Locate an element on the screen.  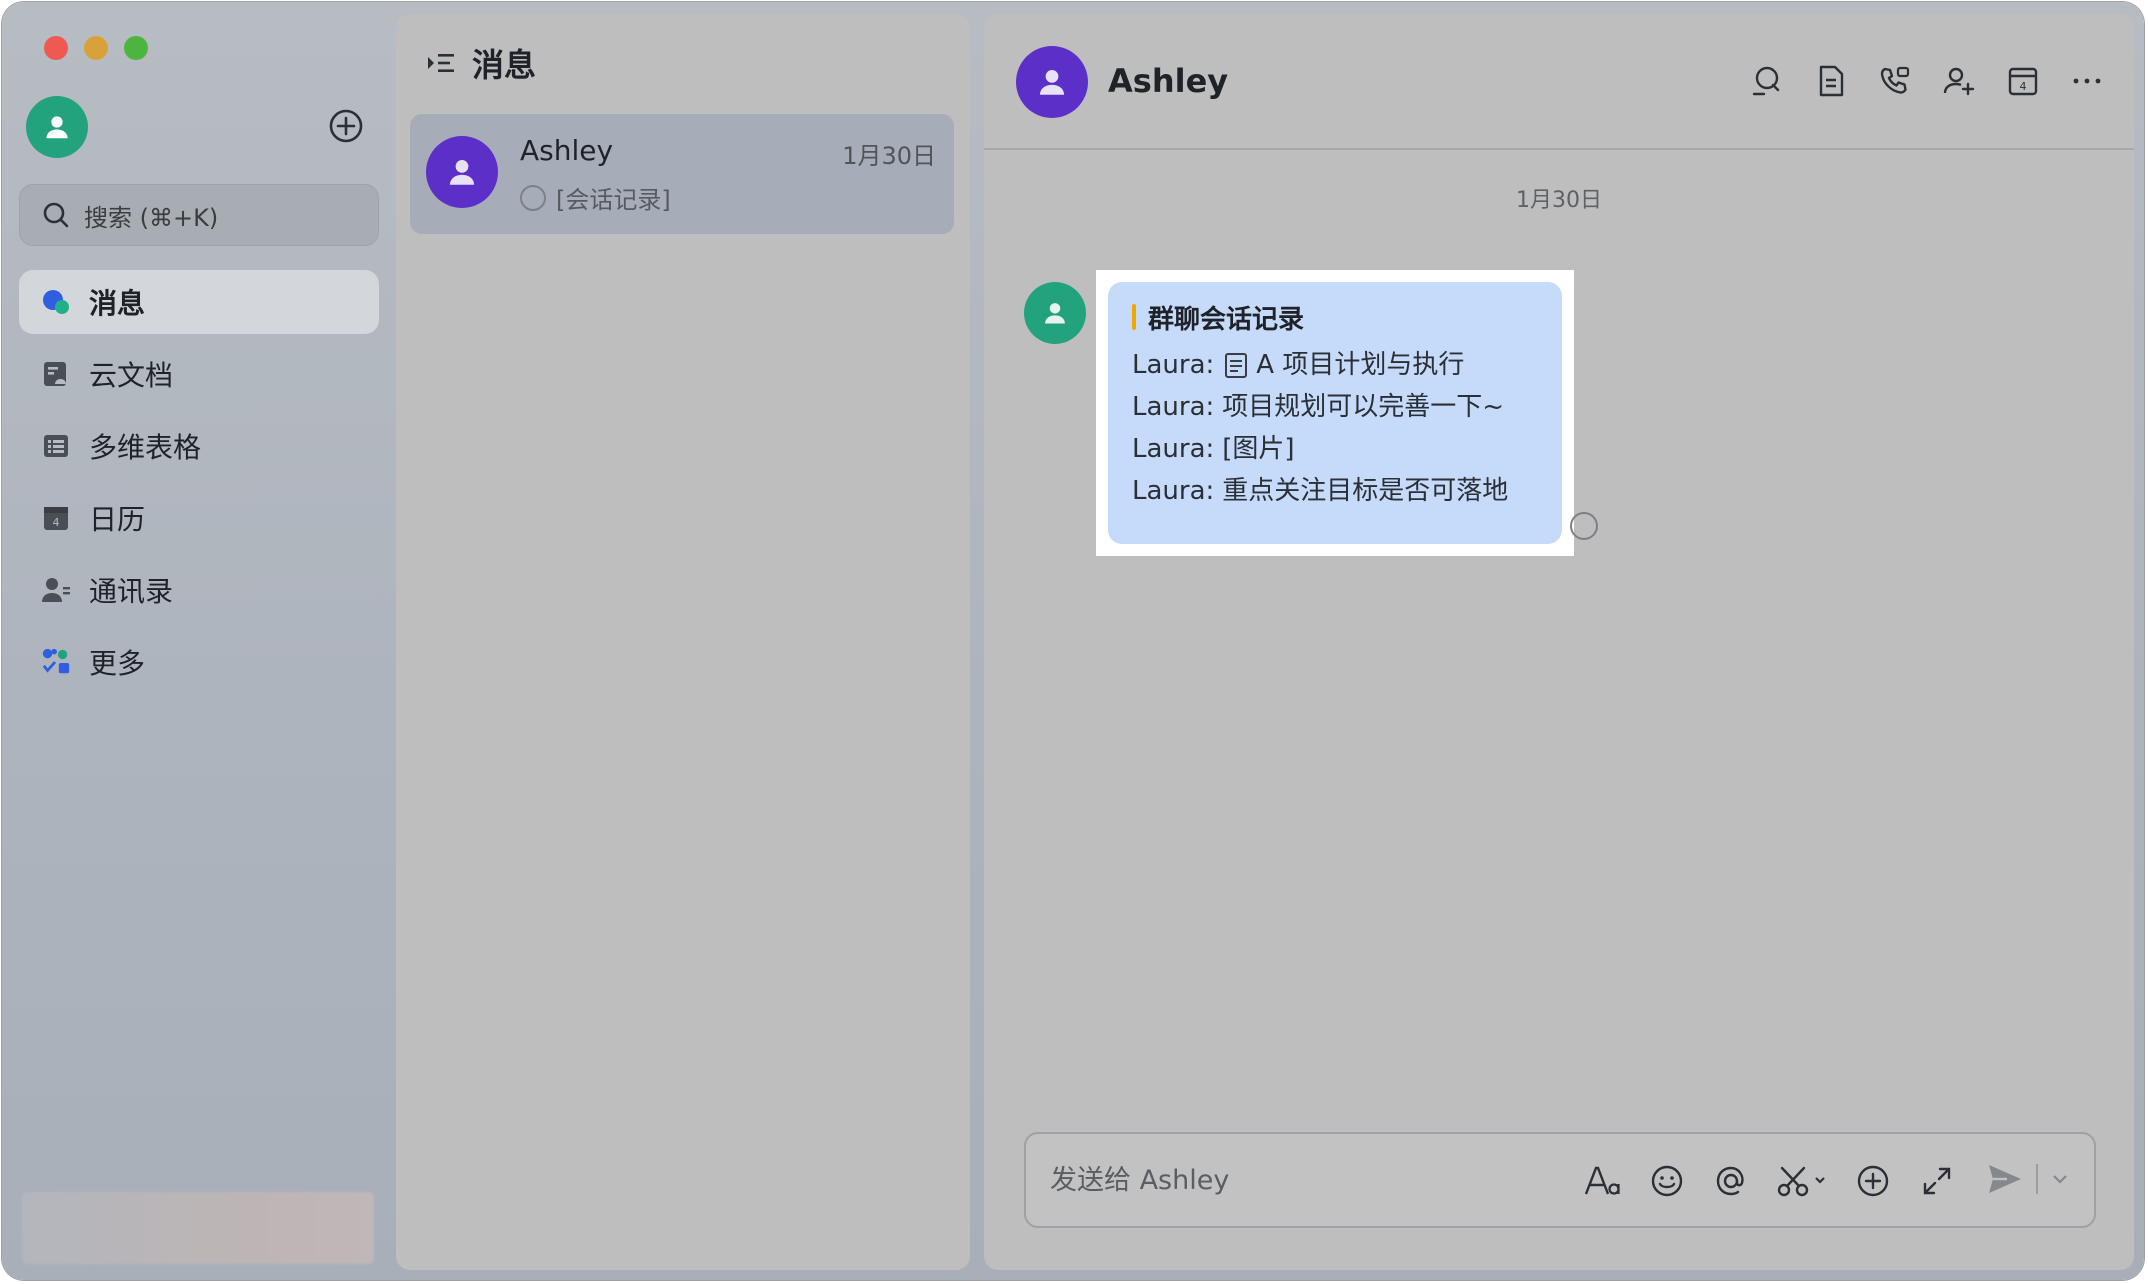
send-button is located at coordinates (2005, 1179).